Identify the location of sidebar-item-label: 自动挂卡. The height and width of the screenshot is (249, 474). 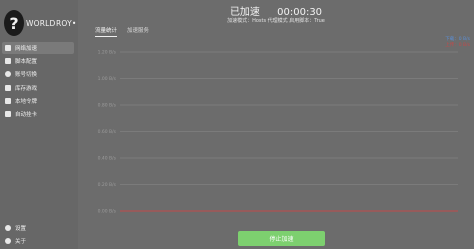
(26, 115).